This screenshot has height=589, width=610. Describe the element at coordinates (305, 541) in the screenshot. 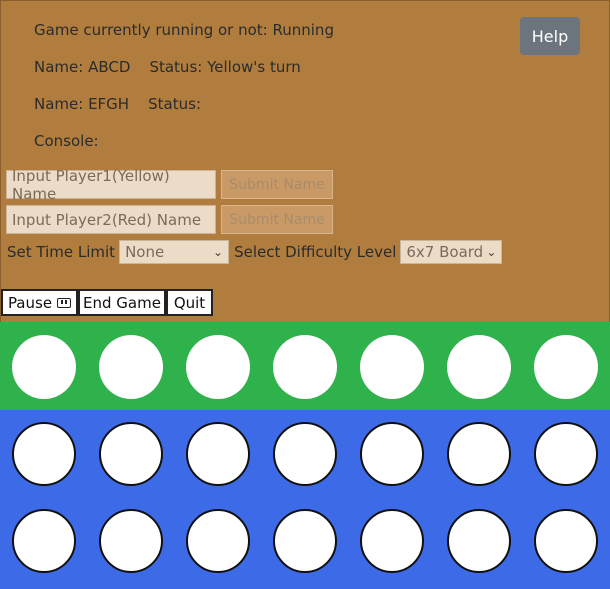

I see `board-cell-r2-c4` at that location.